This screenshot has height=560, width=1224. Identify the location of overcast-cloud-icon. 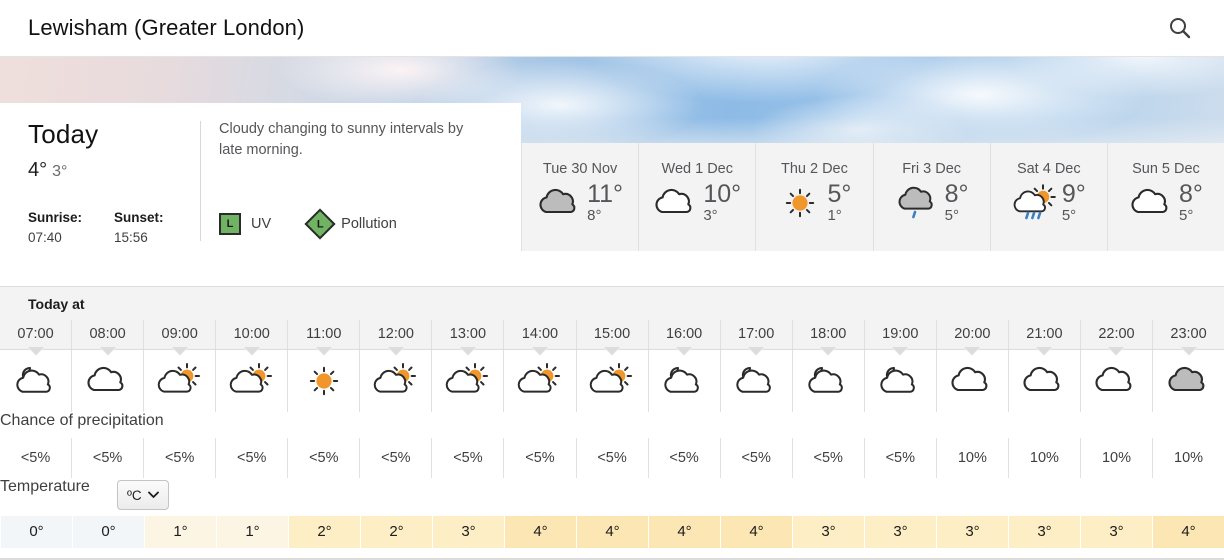
(1186, 379).